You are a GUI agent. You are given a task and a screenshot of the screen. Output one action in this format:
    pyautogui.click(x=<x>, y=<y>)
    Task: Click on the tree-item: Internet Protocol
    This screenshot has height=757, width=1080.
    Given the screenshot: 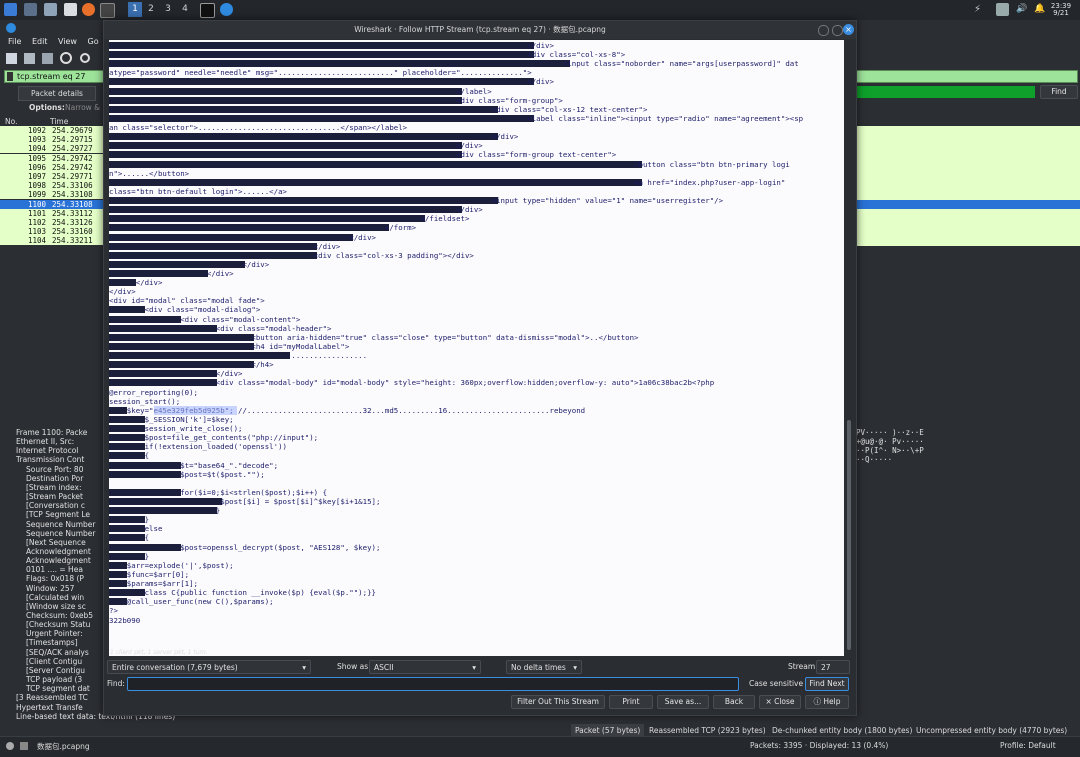 What is the action you would take?
    pyautogui.click(x=47, y=450)
    